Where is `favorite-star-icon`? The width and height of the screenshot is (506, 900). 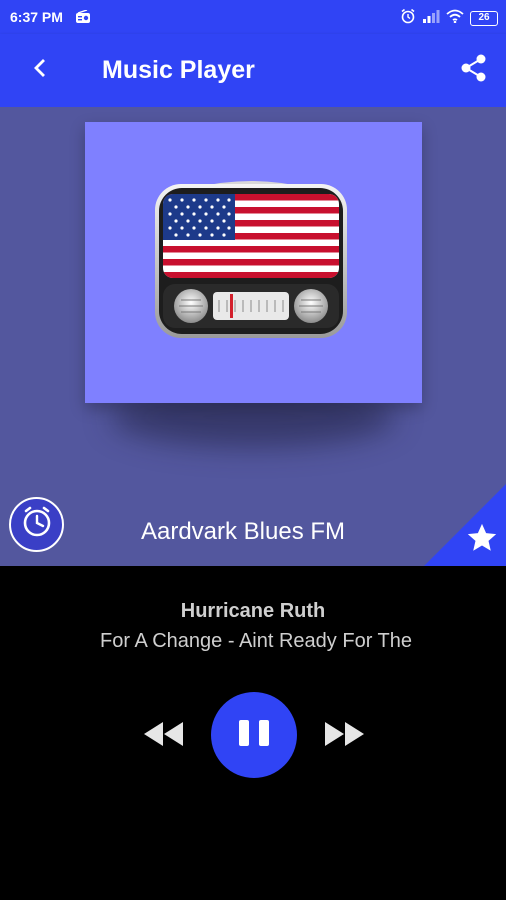 favorite-star-icon is located at coordinates (482, 540).